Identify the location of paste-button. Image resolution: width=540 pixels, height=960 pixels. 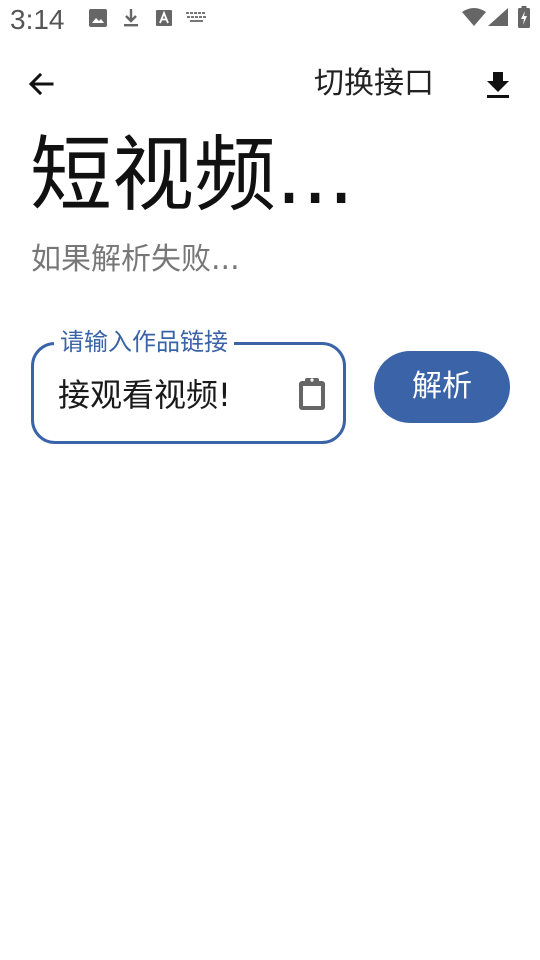
(312, 393).